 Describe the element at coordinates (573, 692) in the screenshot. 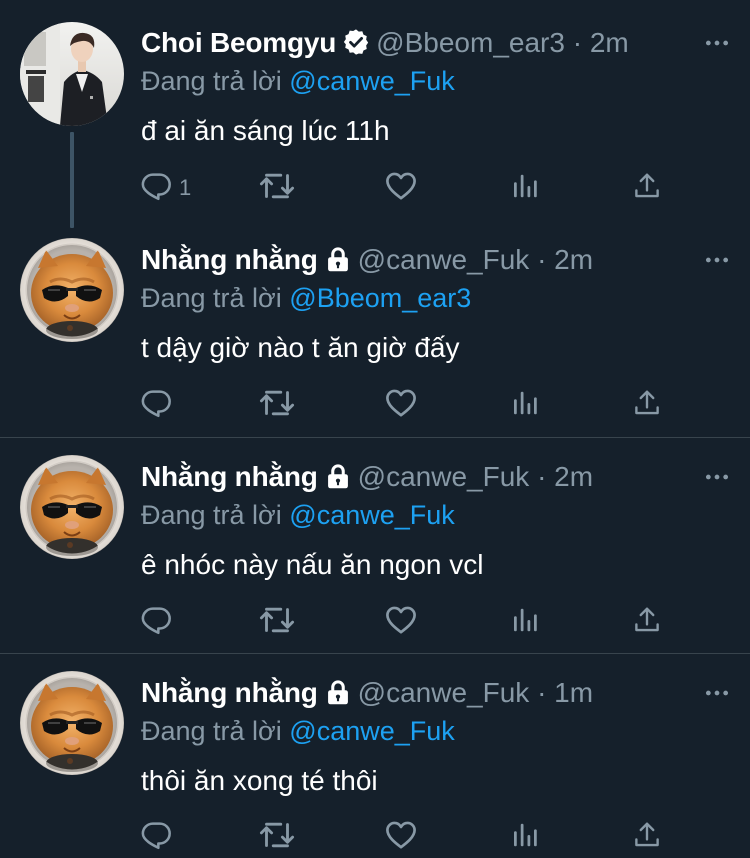

I see `timestamp: 1m` at that location.